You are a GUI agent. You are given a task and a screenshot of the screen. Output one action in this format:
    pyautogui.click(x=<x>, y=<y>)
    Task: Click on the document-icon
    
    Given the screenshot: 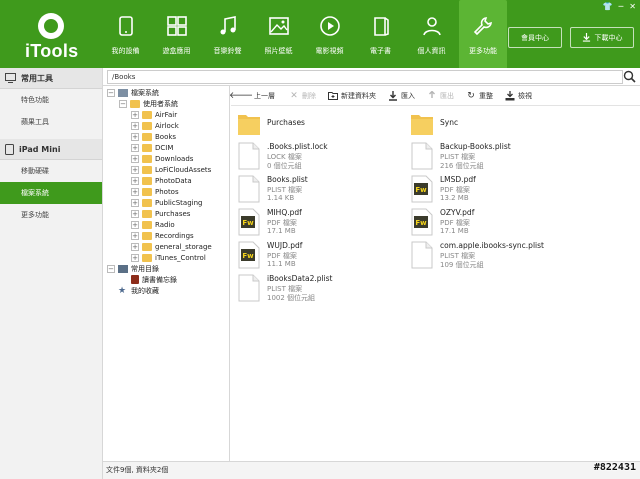 What is the action you would take?
    pyautogui.click(x=249, y=156)
    